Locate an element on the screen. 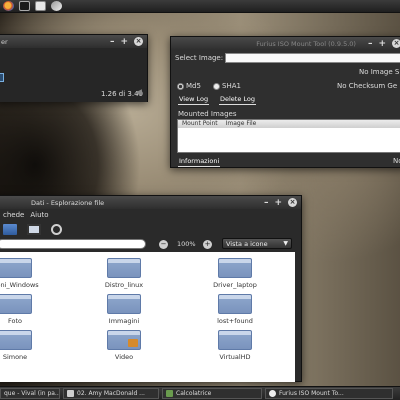 The height and width of the screenshot is (400, 400). radio-selected-icon is located at coordinates (180, 86).